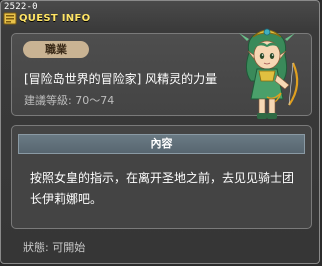 The image size is (322, 266). I want to click on quest-name: [冒险岛世界的冒险家] 风精灵的力量, so click(121, 79).